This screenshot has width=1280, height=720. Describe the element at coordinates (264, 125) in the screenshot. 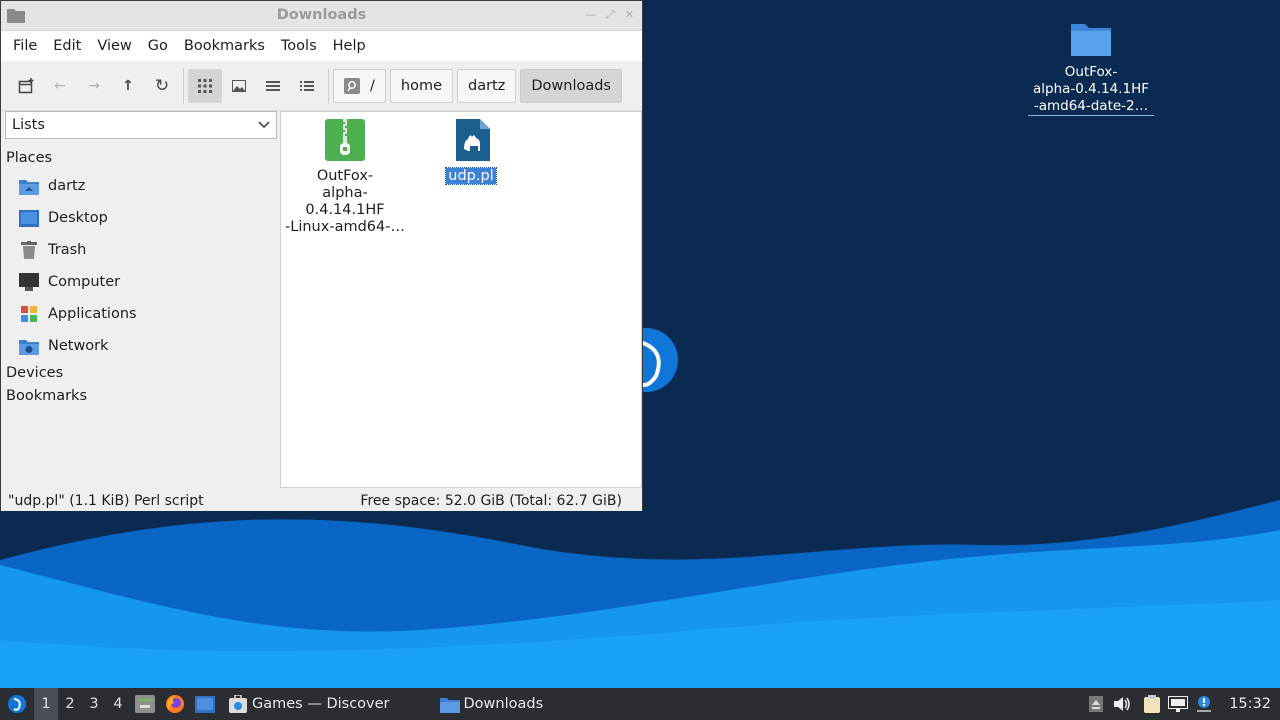

I see `chevron-down-icon` at that location.